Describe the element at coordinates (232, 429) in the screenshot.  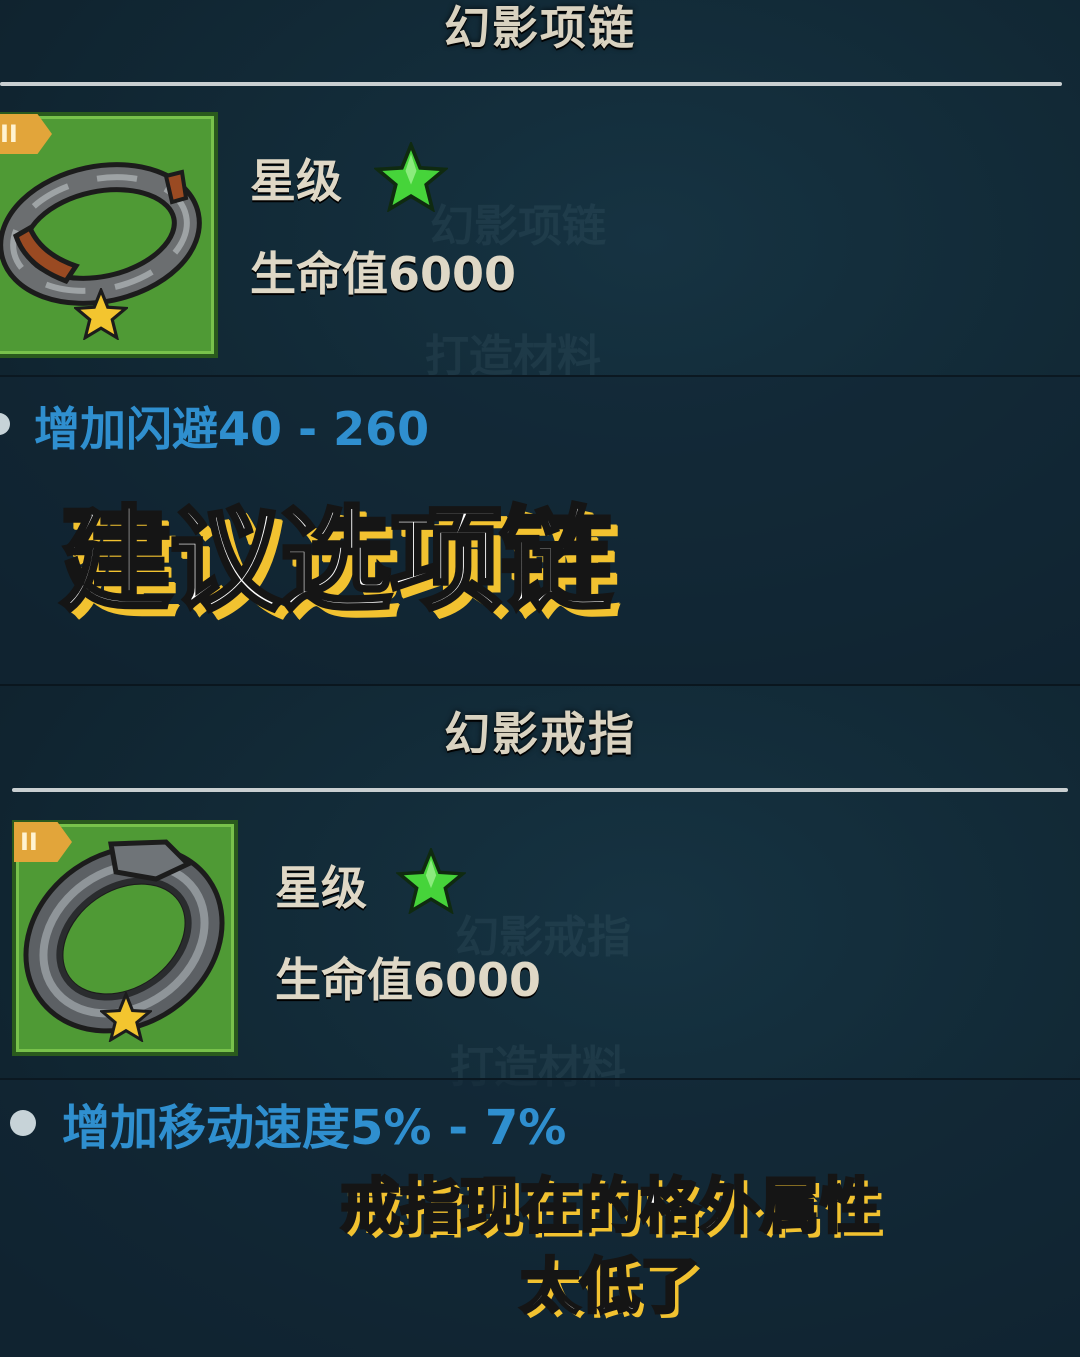
I see `bonus-attribute: 增加闪避40 - 260` at that location.